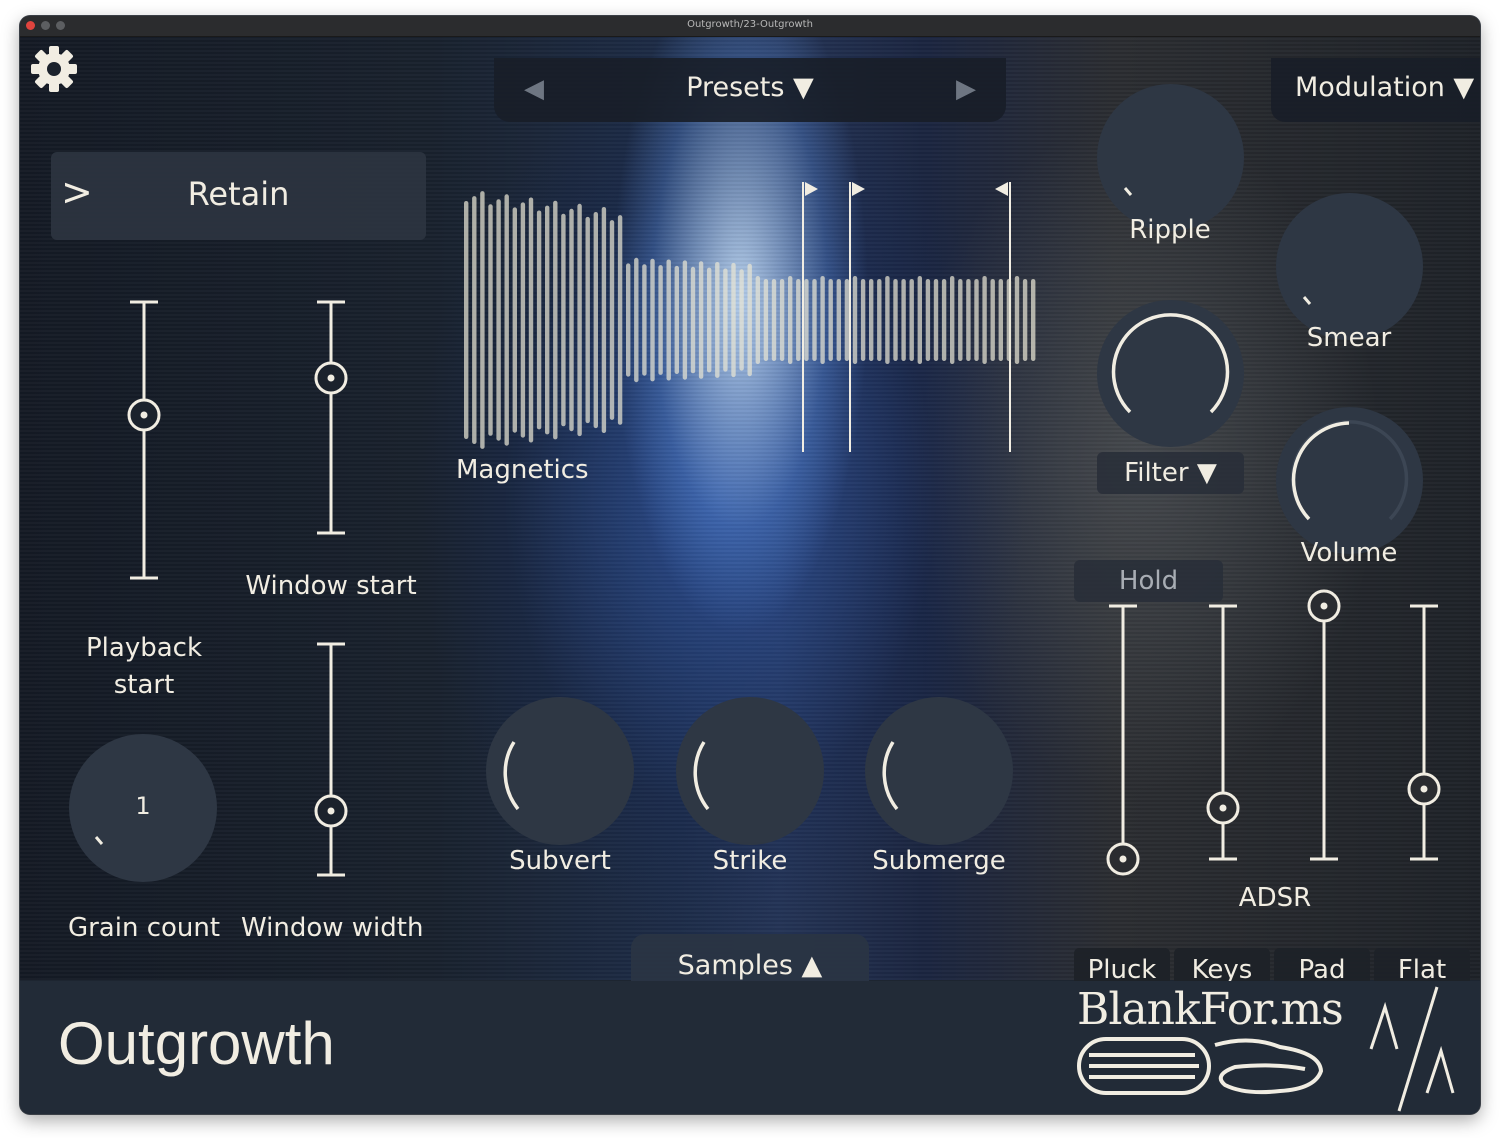  Describe the element at coordinates (1148, 581) in the screenshot. I see `hold-button: Hold` at that location.